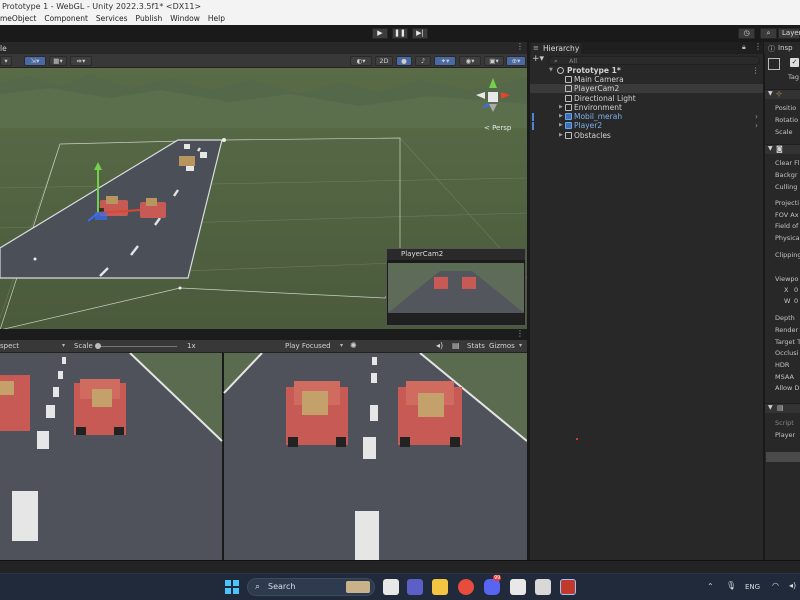  I want to click on hierarchy-item-label: Obstacles, so click(592, 135).